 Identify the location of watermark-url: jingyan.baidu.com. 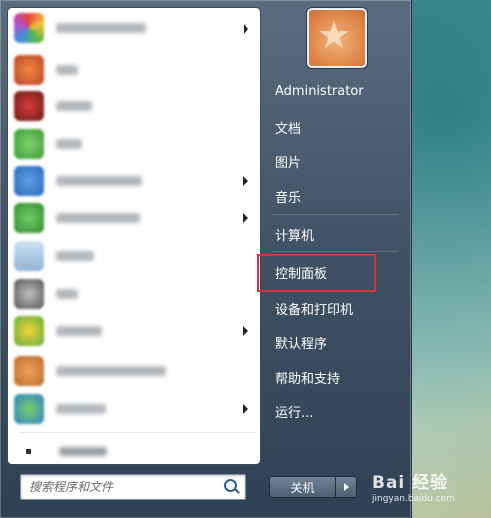
(414, 499).